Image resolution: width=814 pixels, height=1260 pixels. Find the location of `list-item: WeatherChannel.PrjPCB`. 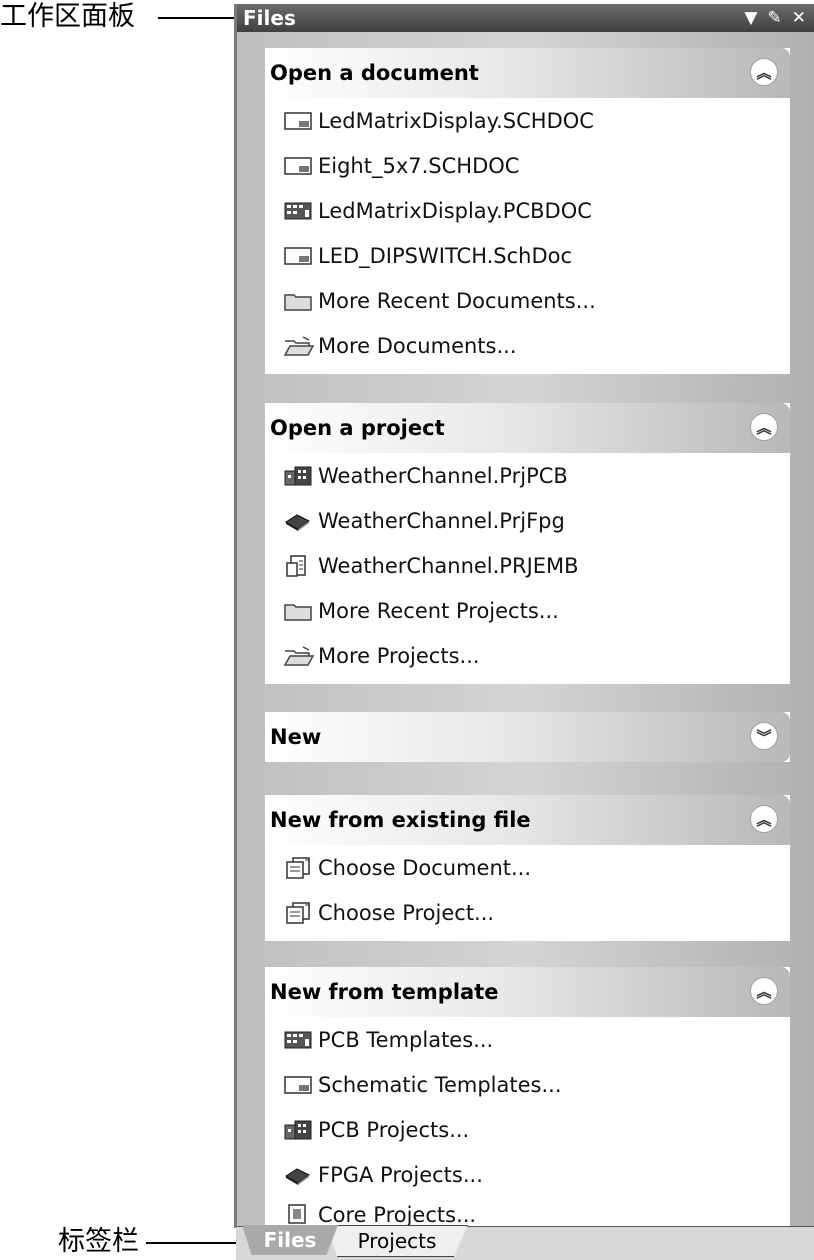

list-item: WeatherChannel.PrjPCB is located at coordinates (527, 475).